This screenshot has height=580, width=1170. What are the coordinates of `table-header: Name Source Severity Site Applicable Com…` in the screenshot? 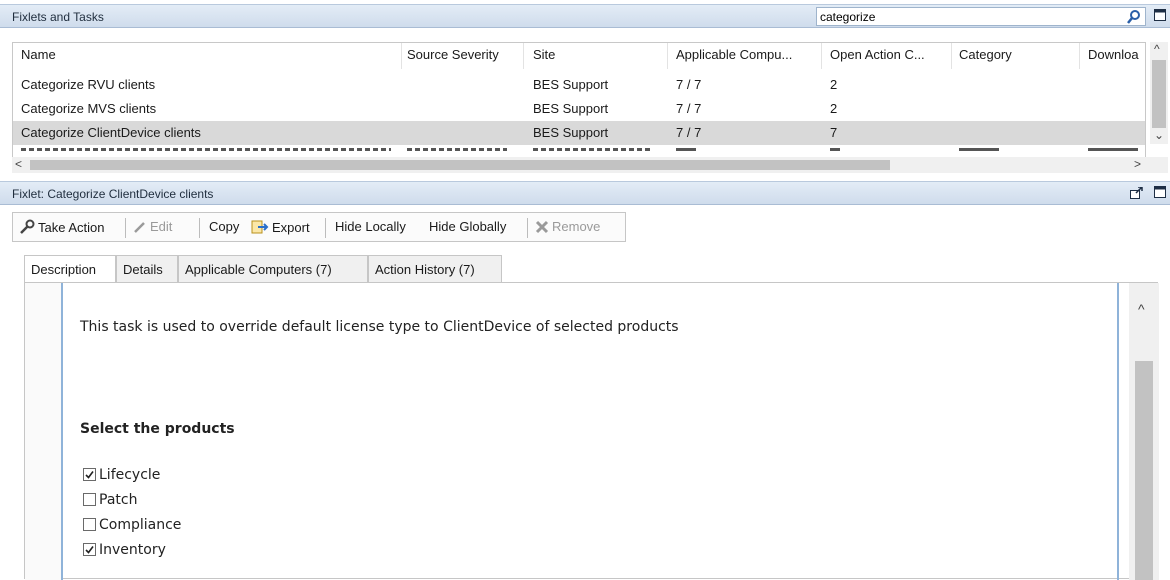 It's located at (579, 56).